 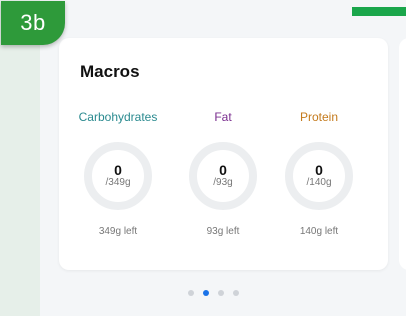 I want to click on ring-value-carbohydrates: 0, so click(x=118, y=170).